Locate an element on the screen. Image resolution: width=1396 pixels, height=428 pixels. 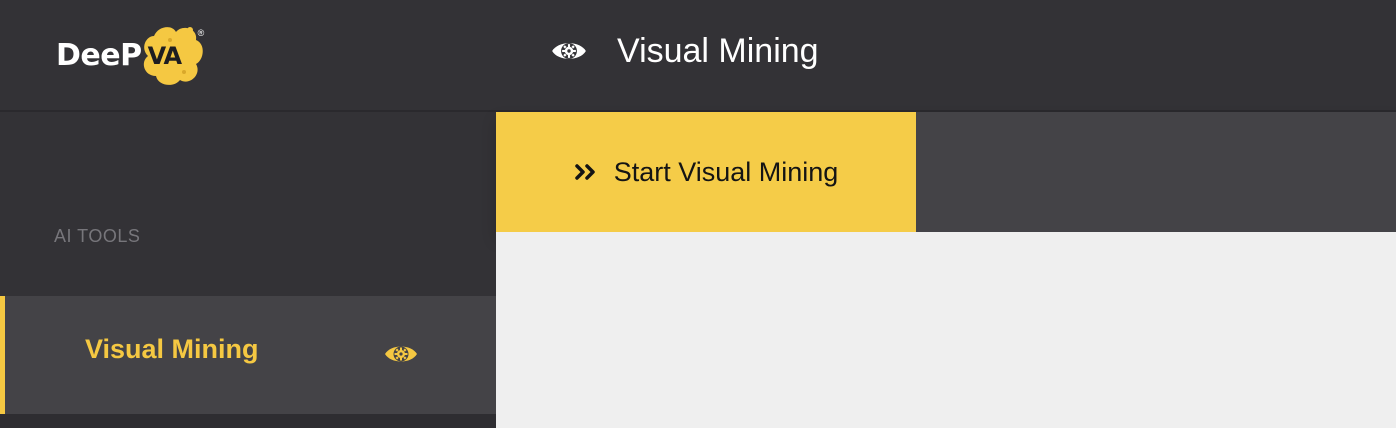
section-label-ai-tools: AI TOOLS is located at coordinates (97, 236).